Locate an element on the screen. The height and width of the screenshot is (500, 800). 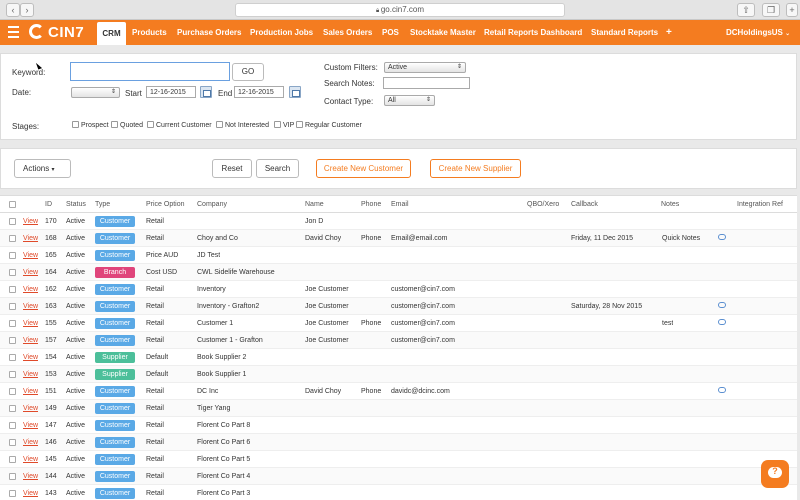
stage-prospect: Prospect is located at coordinates (90, 125).